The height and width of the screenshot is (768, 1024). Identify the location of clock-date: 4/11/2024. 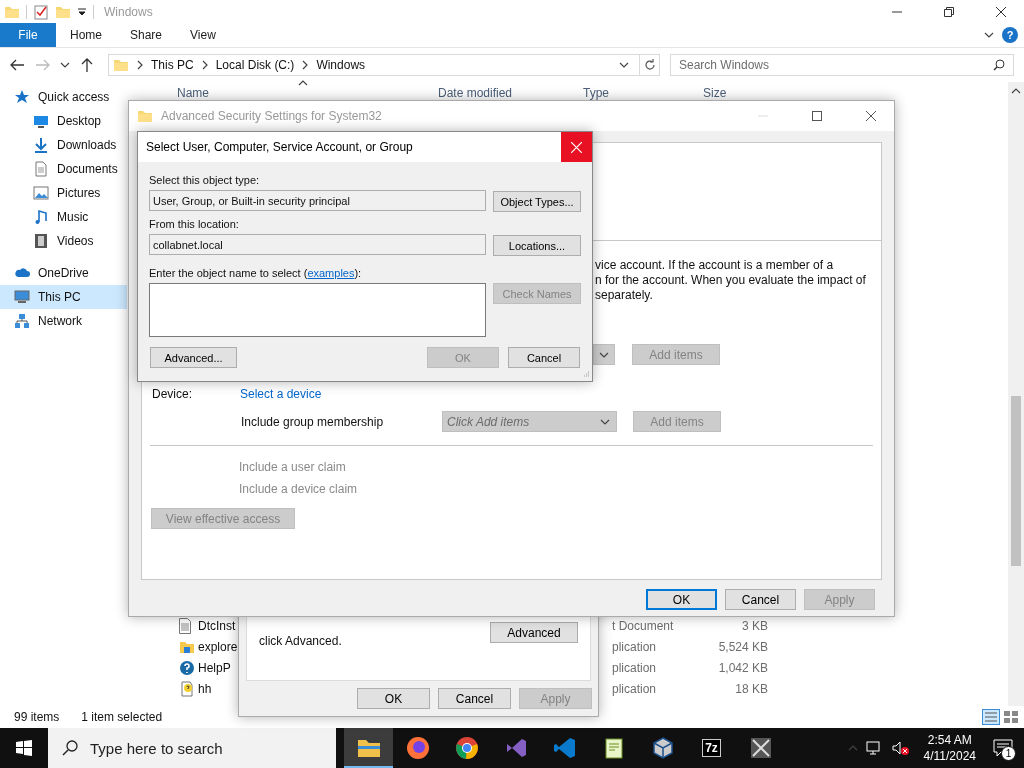
(949, 756).